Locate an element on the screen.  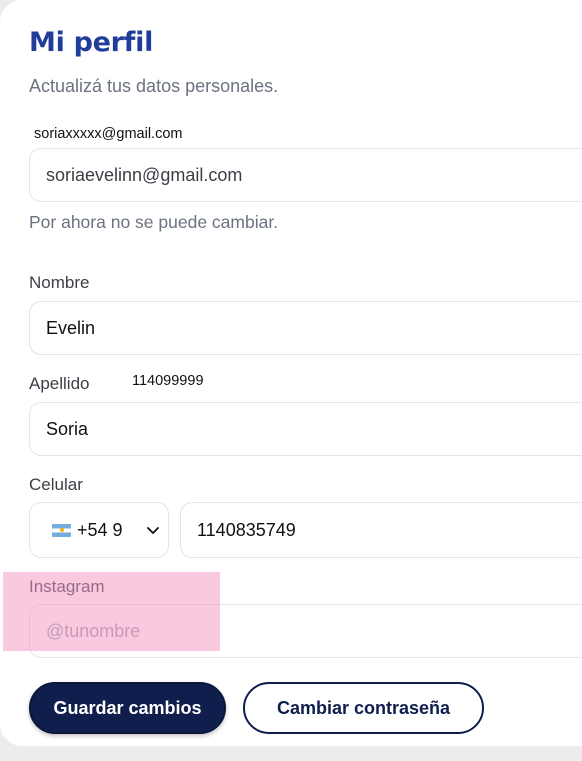
apellido-label: Apellido is located at coordinates (59, 383).